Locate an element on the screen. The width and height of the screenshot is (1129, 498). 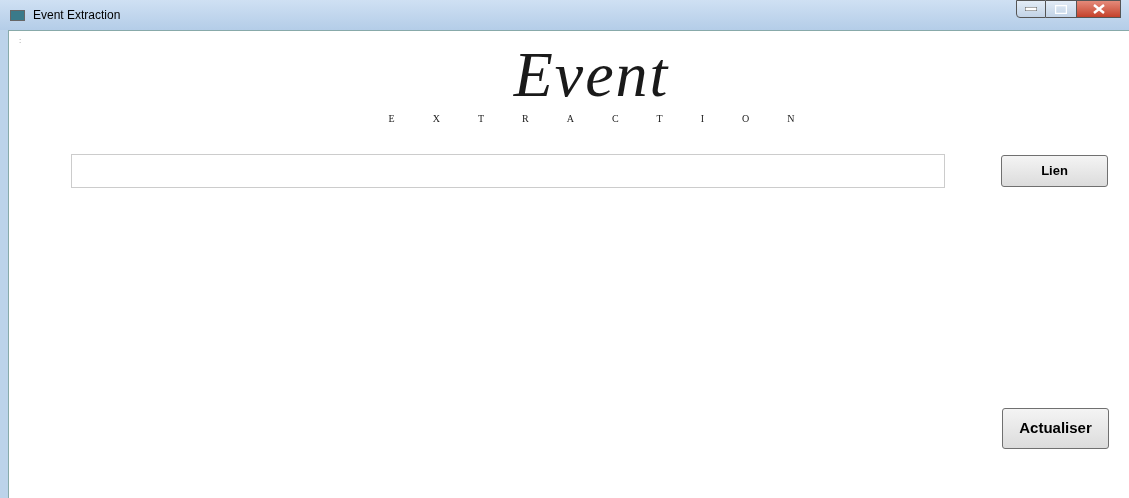
maximize-button is located at coordinates (1061, 9).